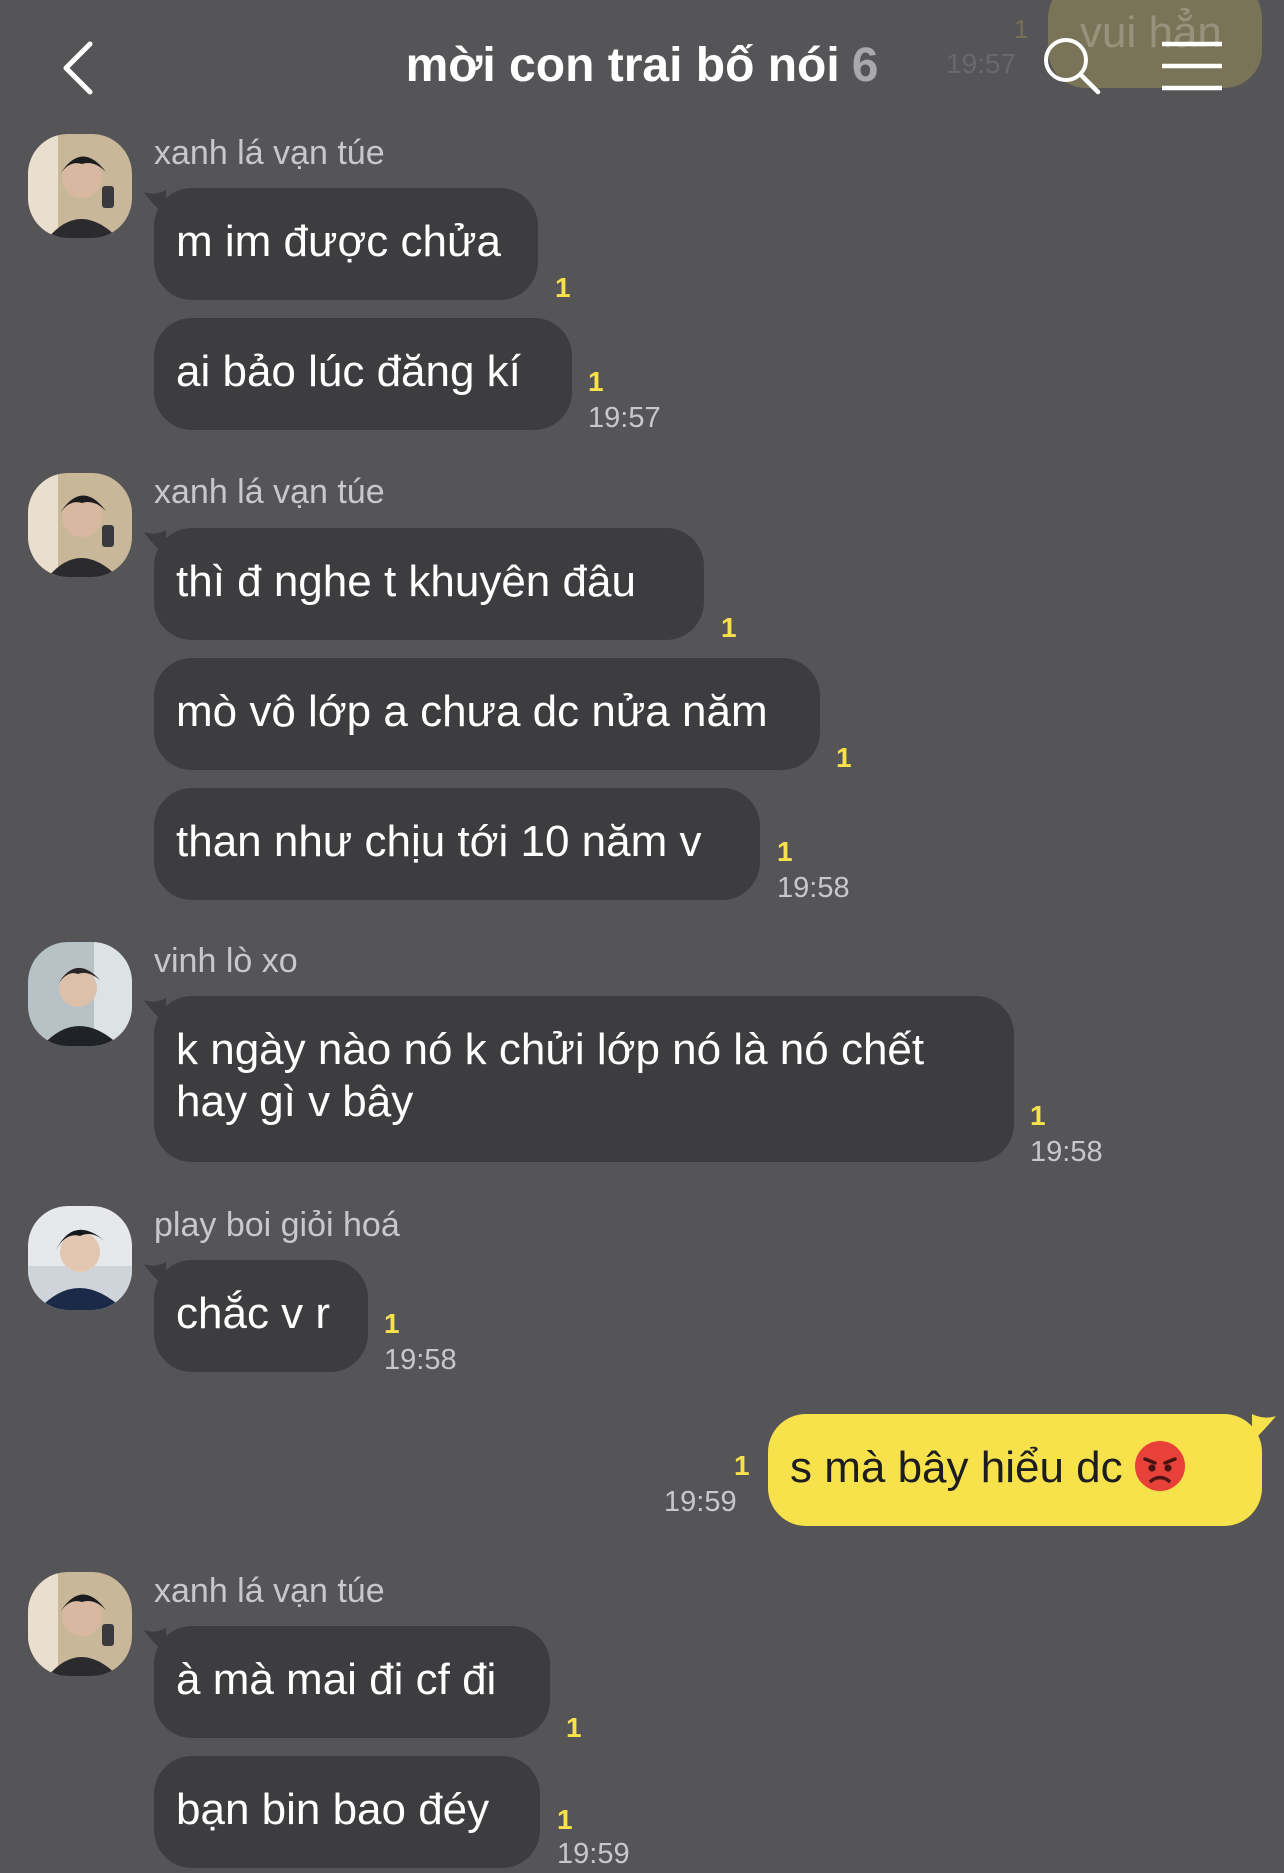  I want to click on search-icon, so click(1072, 66).